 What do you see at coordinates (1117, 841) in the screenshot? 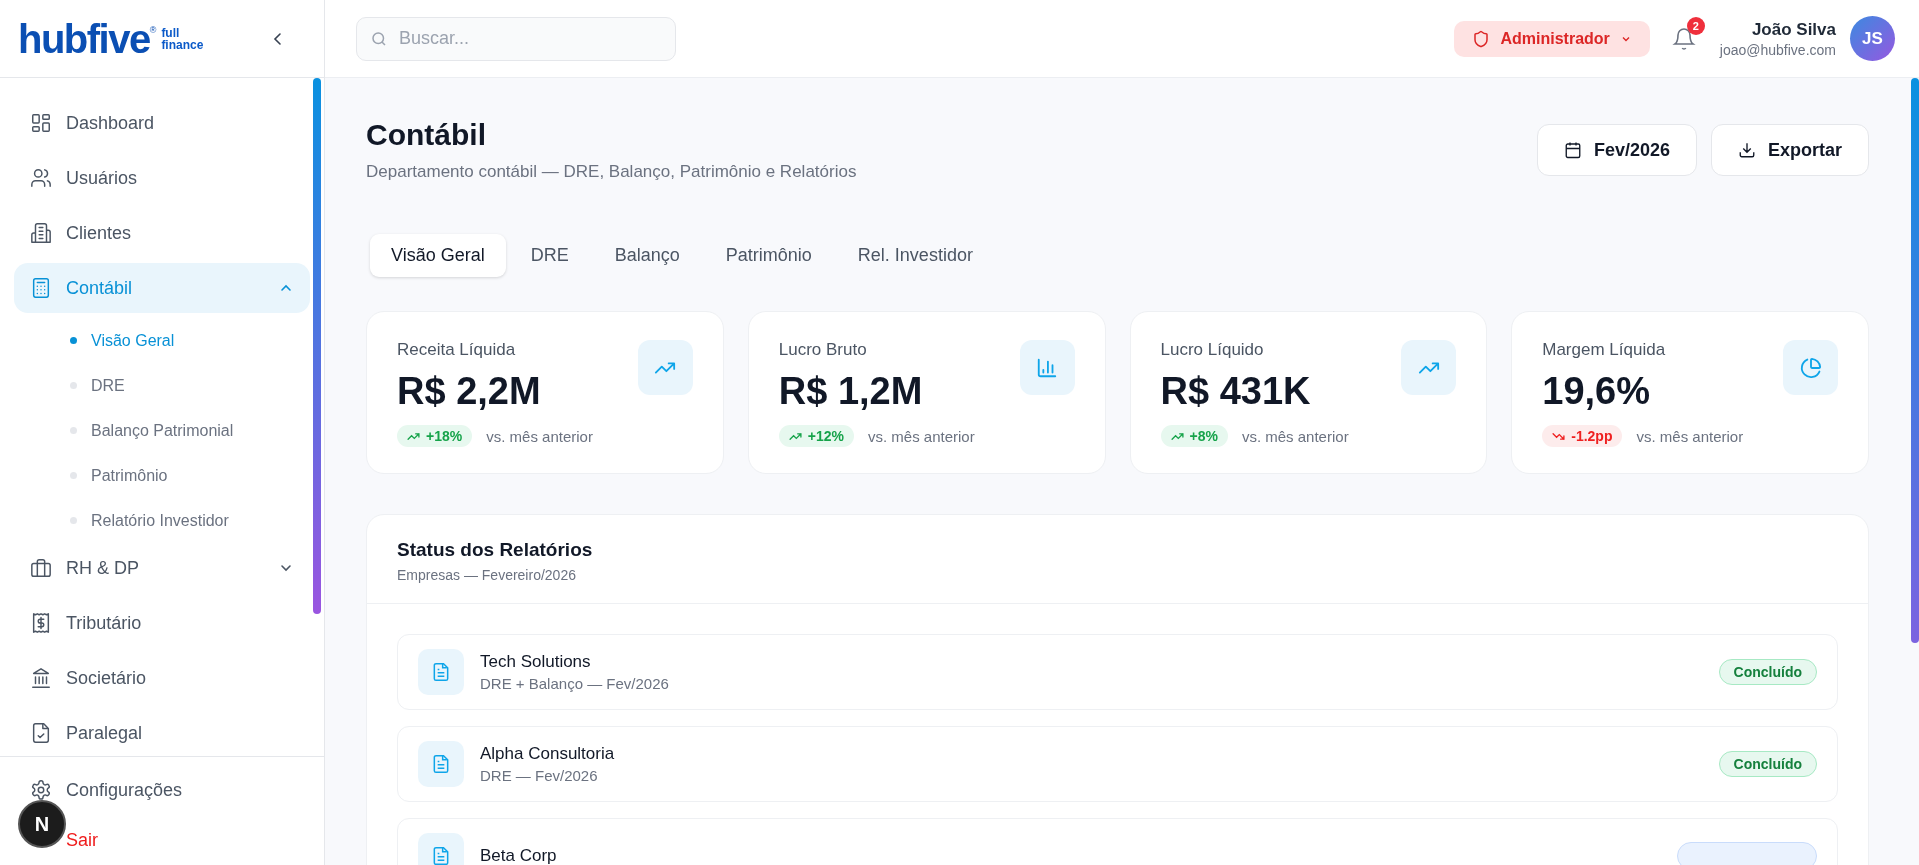
I see `report-row: Beta Corp` at bounding box center [1117, 841].